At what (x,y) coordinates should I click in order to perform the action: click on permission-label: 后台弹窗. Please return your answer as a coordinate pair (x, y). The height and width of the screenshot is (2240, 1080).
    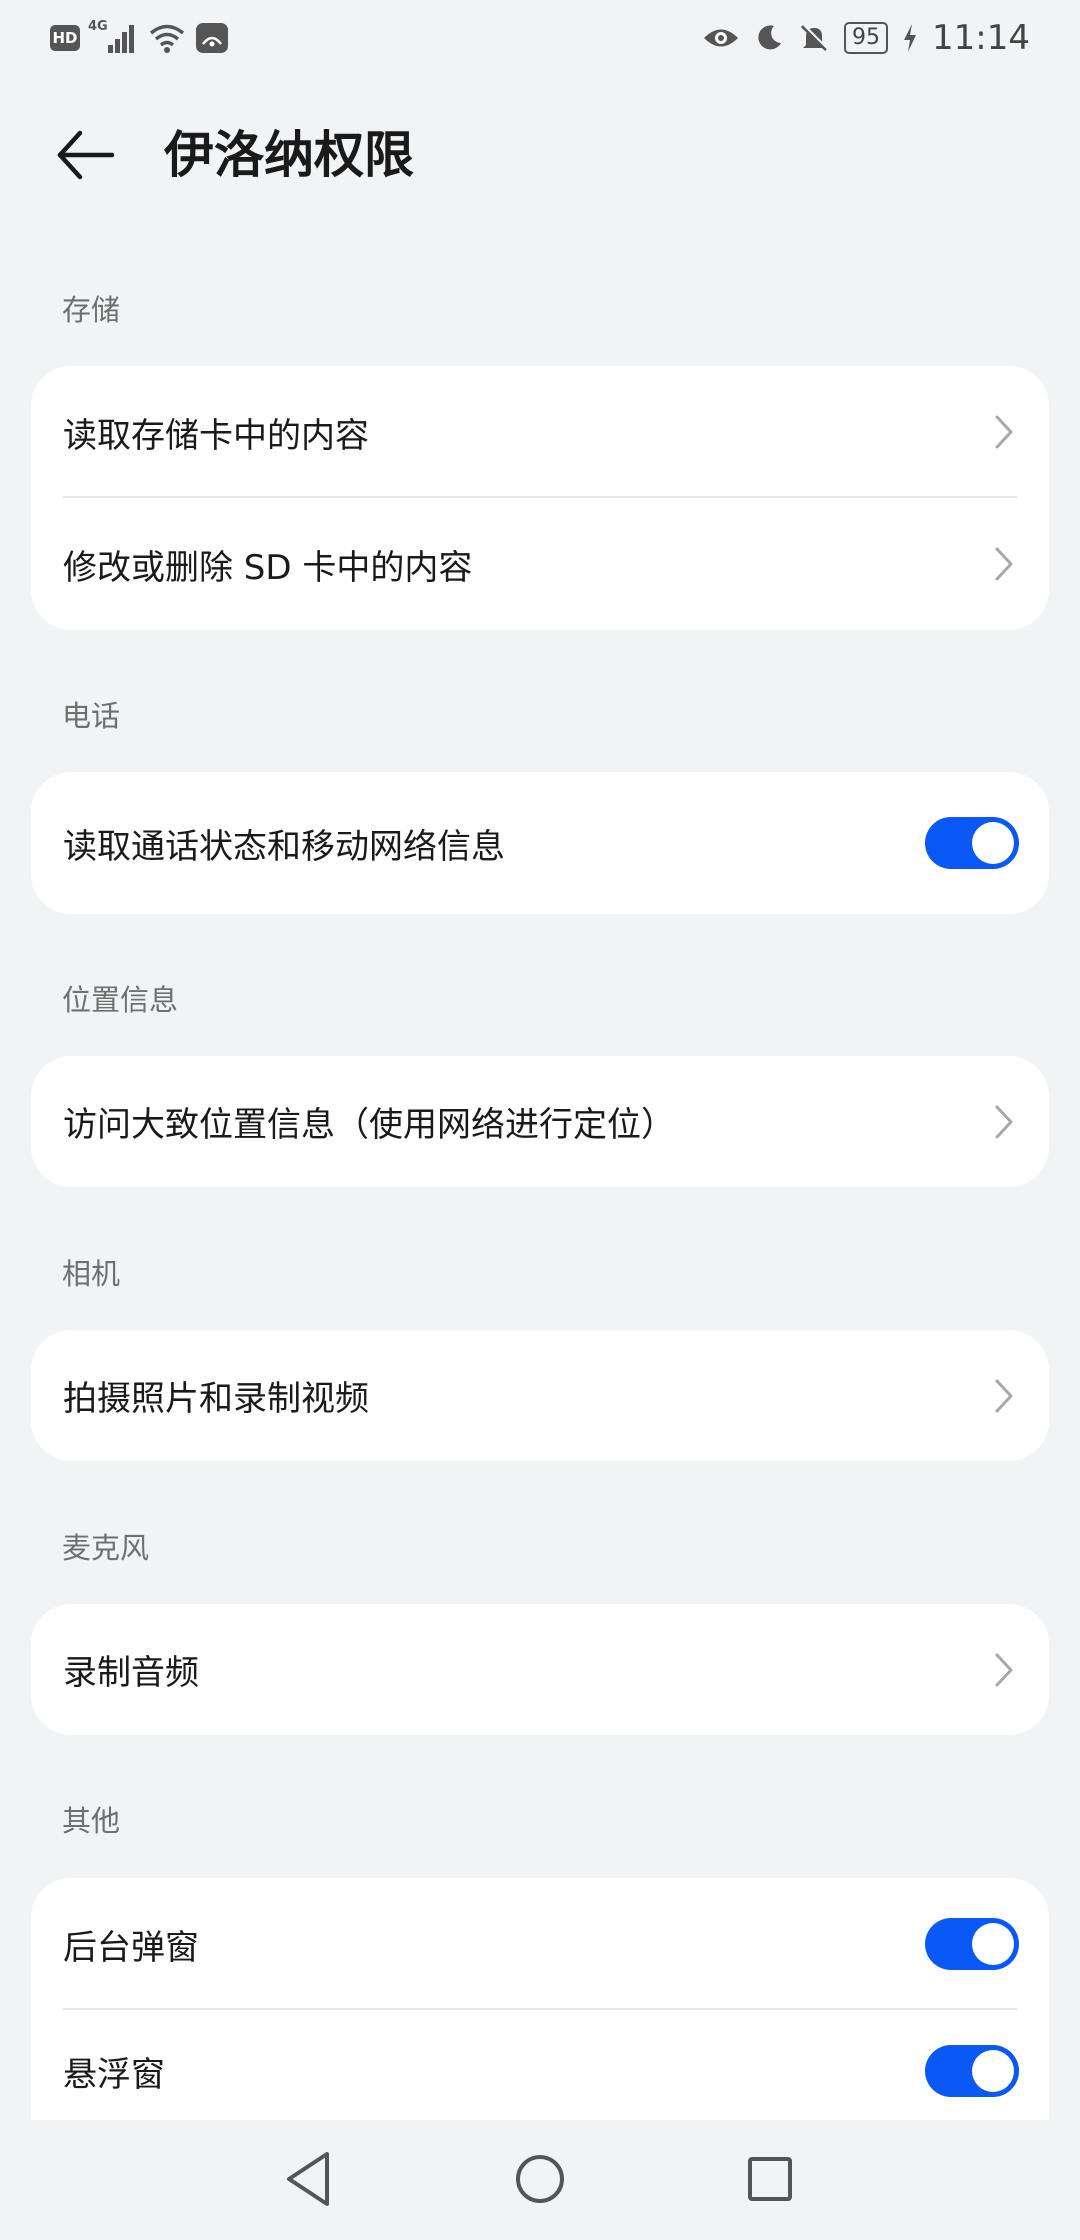
    Looking at the image, I should click on (131, 1947).